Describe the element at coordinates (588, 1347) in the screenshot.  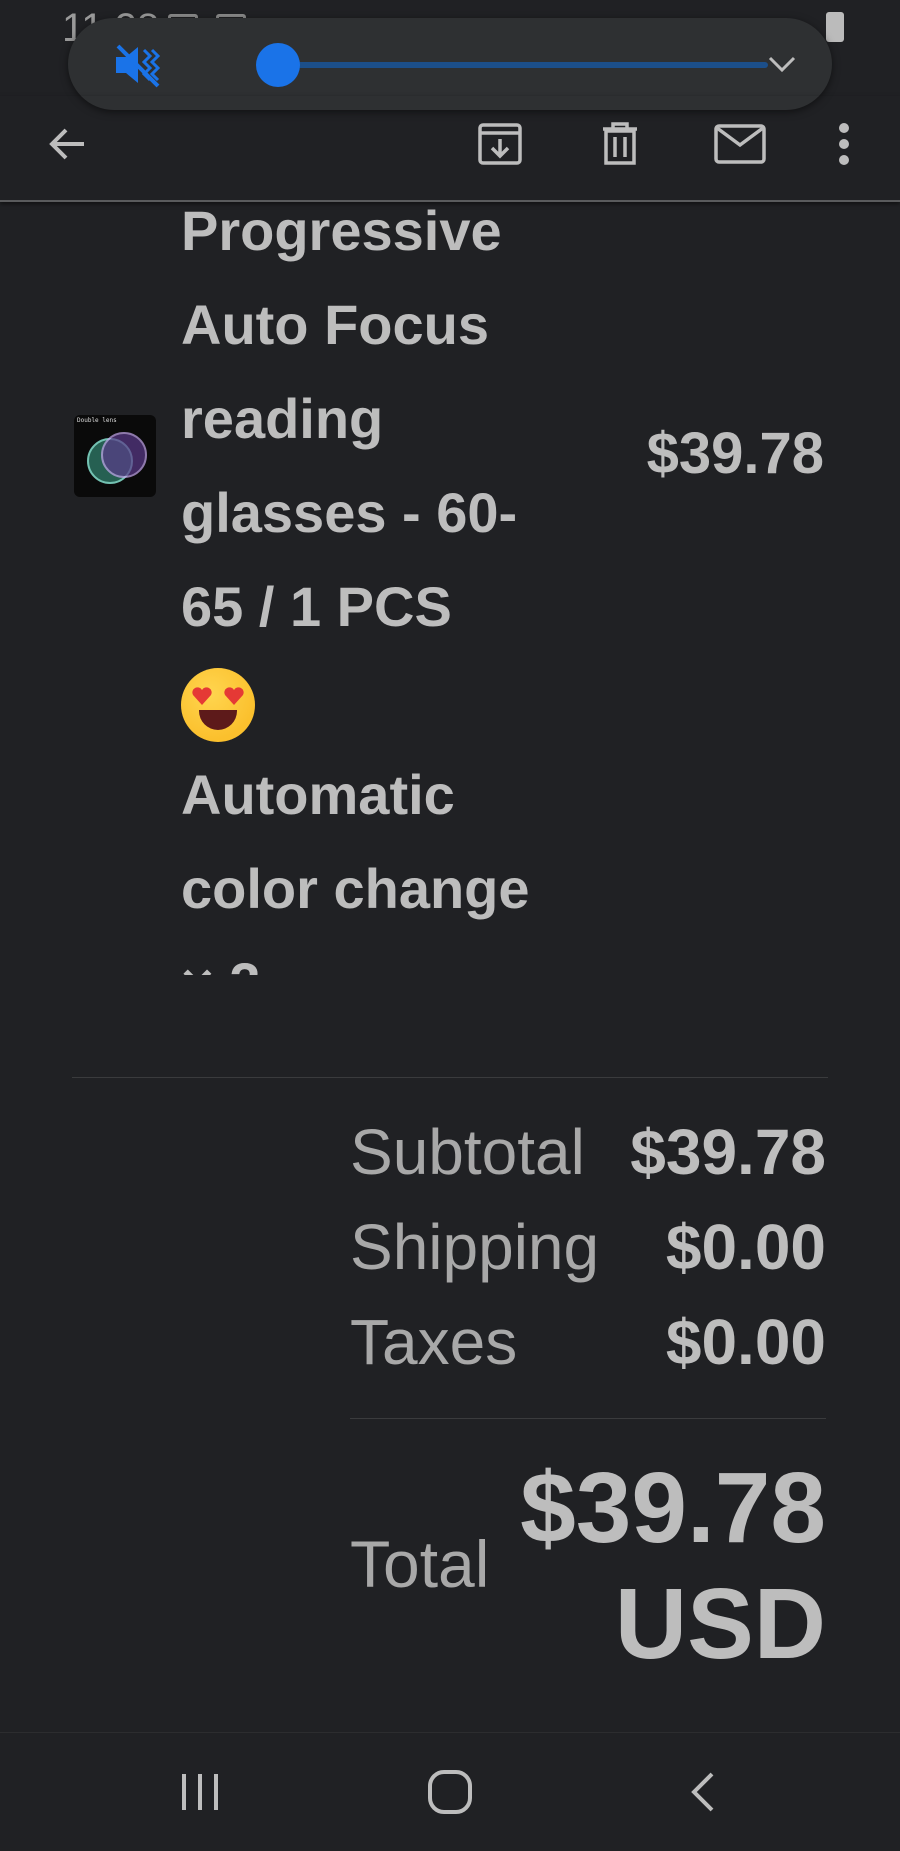
I see `taxes-row: Taxes $0.00` at that location.